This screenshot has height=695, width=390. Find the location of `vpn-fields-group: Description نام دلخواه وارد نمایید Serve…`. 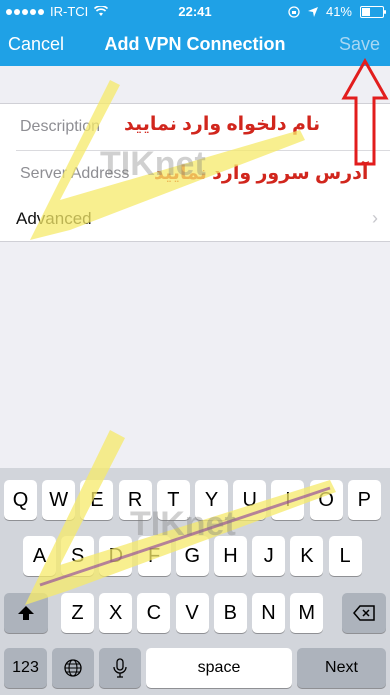

vpn-fields-group: Description نام دلخواه وارد نمایید Serve… is located at coordinates (195, 150).